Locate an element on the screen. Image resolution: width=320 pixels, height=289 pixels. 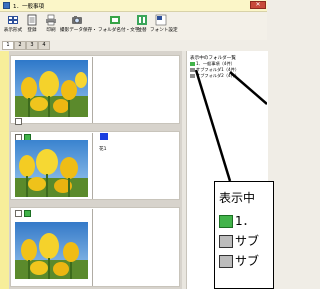
zoom-title: 表示中 is located at coordinates (237, 198).